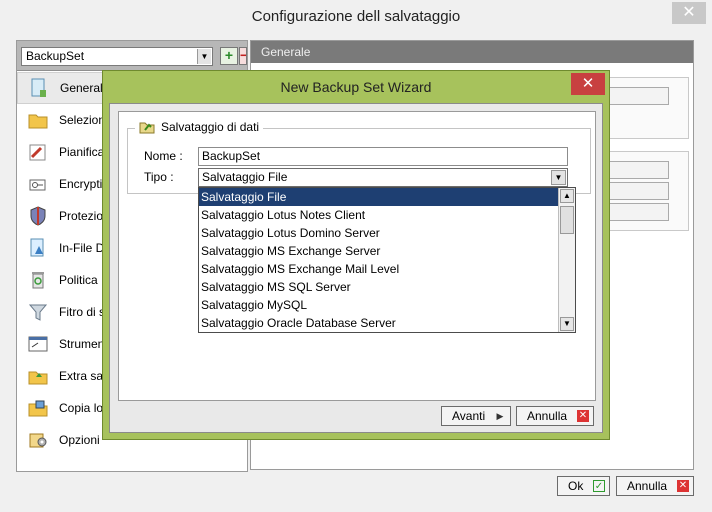  What do you see at coordinates (588, 84) in the screenshot?
I see `wizard-close-icon: ✕` at bounding box center [588, 84].